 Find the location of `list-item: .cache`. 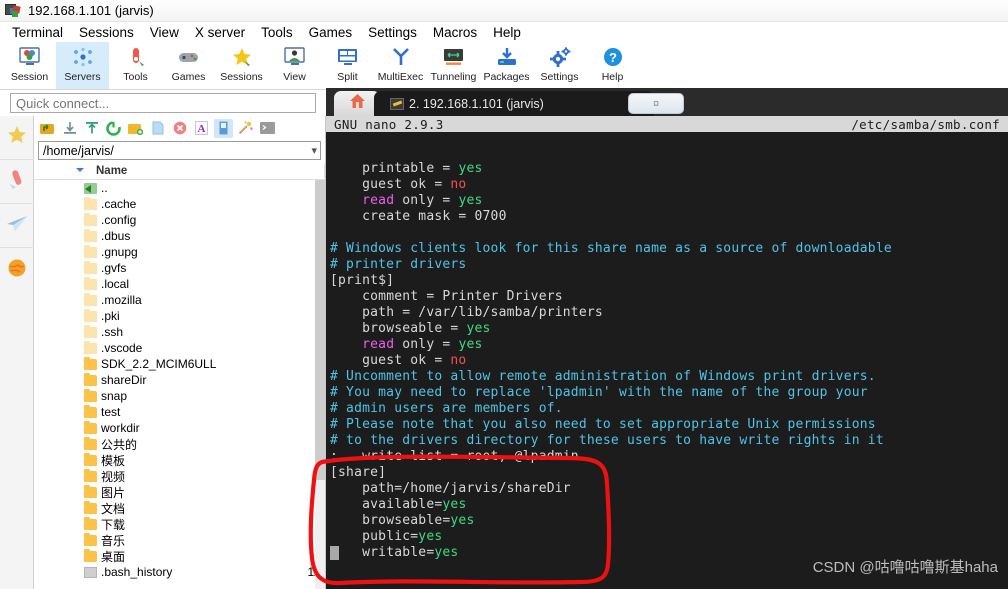

list-item: .cache is located at coordinates (179, 204).